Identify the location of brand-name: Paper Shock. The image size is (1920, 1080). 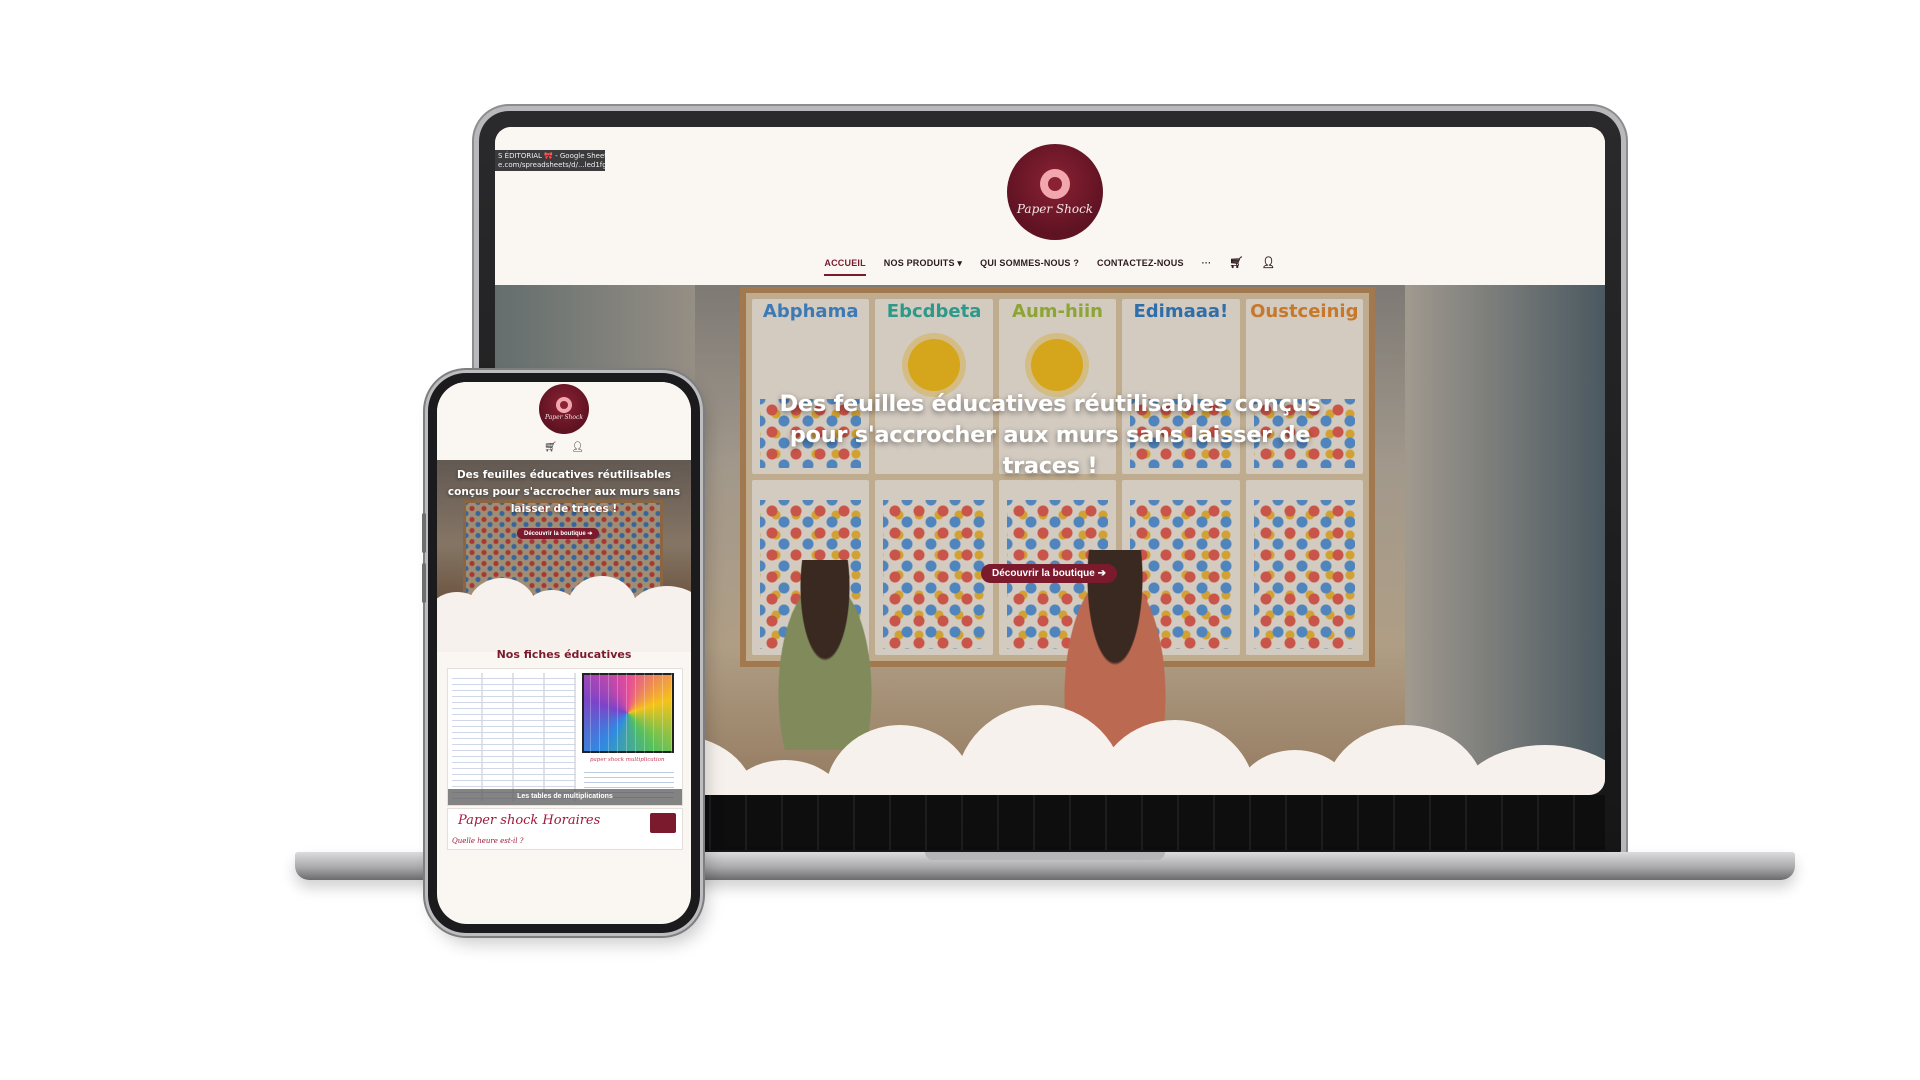
(1055, 208).